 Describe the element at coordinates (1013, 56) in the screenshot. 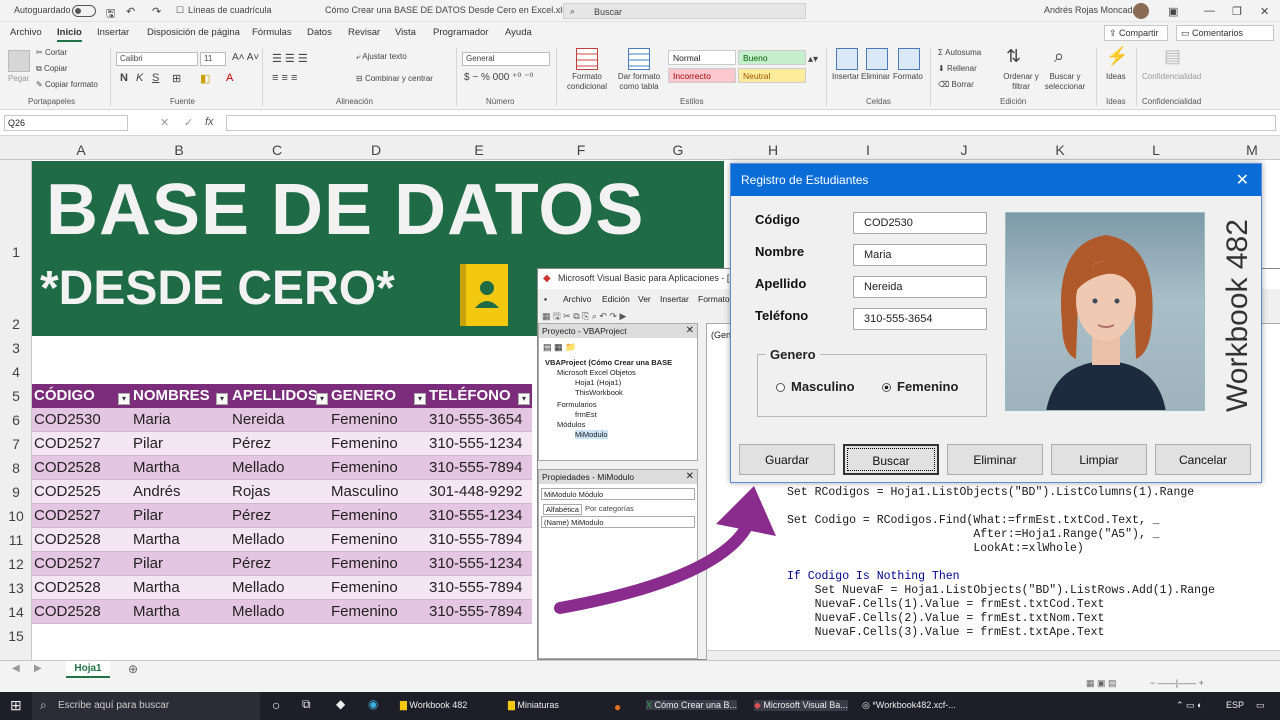

I see `sort-filter-icon: ⇅` at that location.